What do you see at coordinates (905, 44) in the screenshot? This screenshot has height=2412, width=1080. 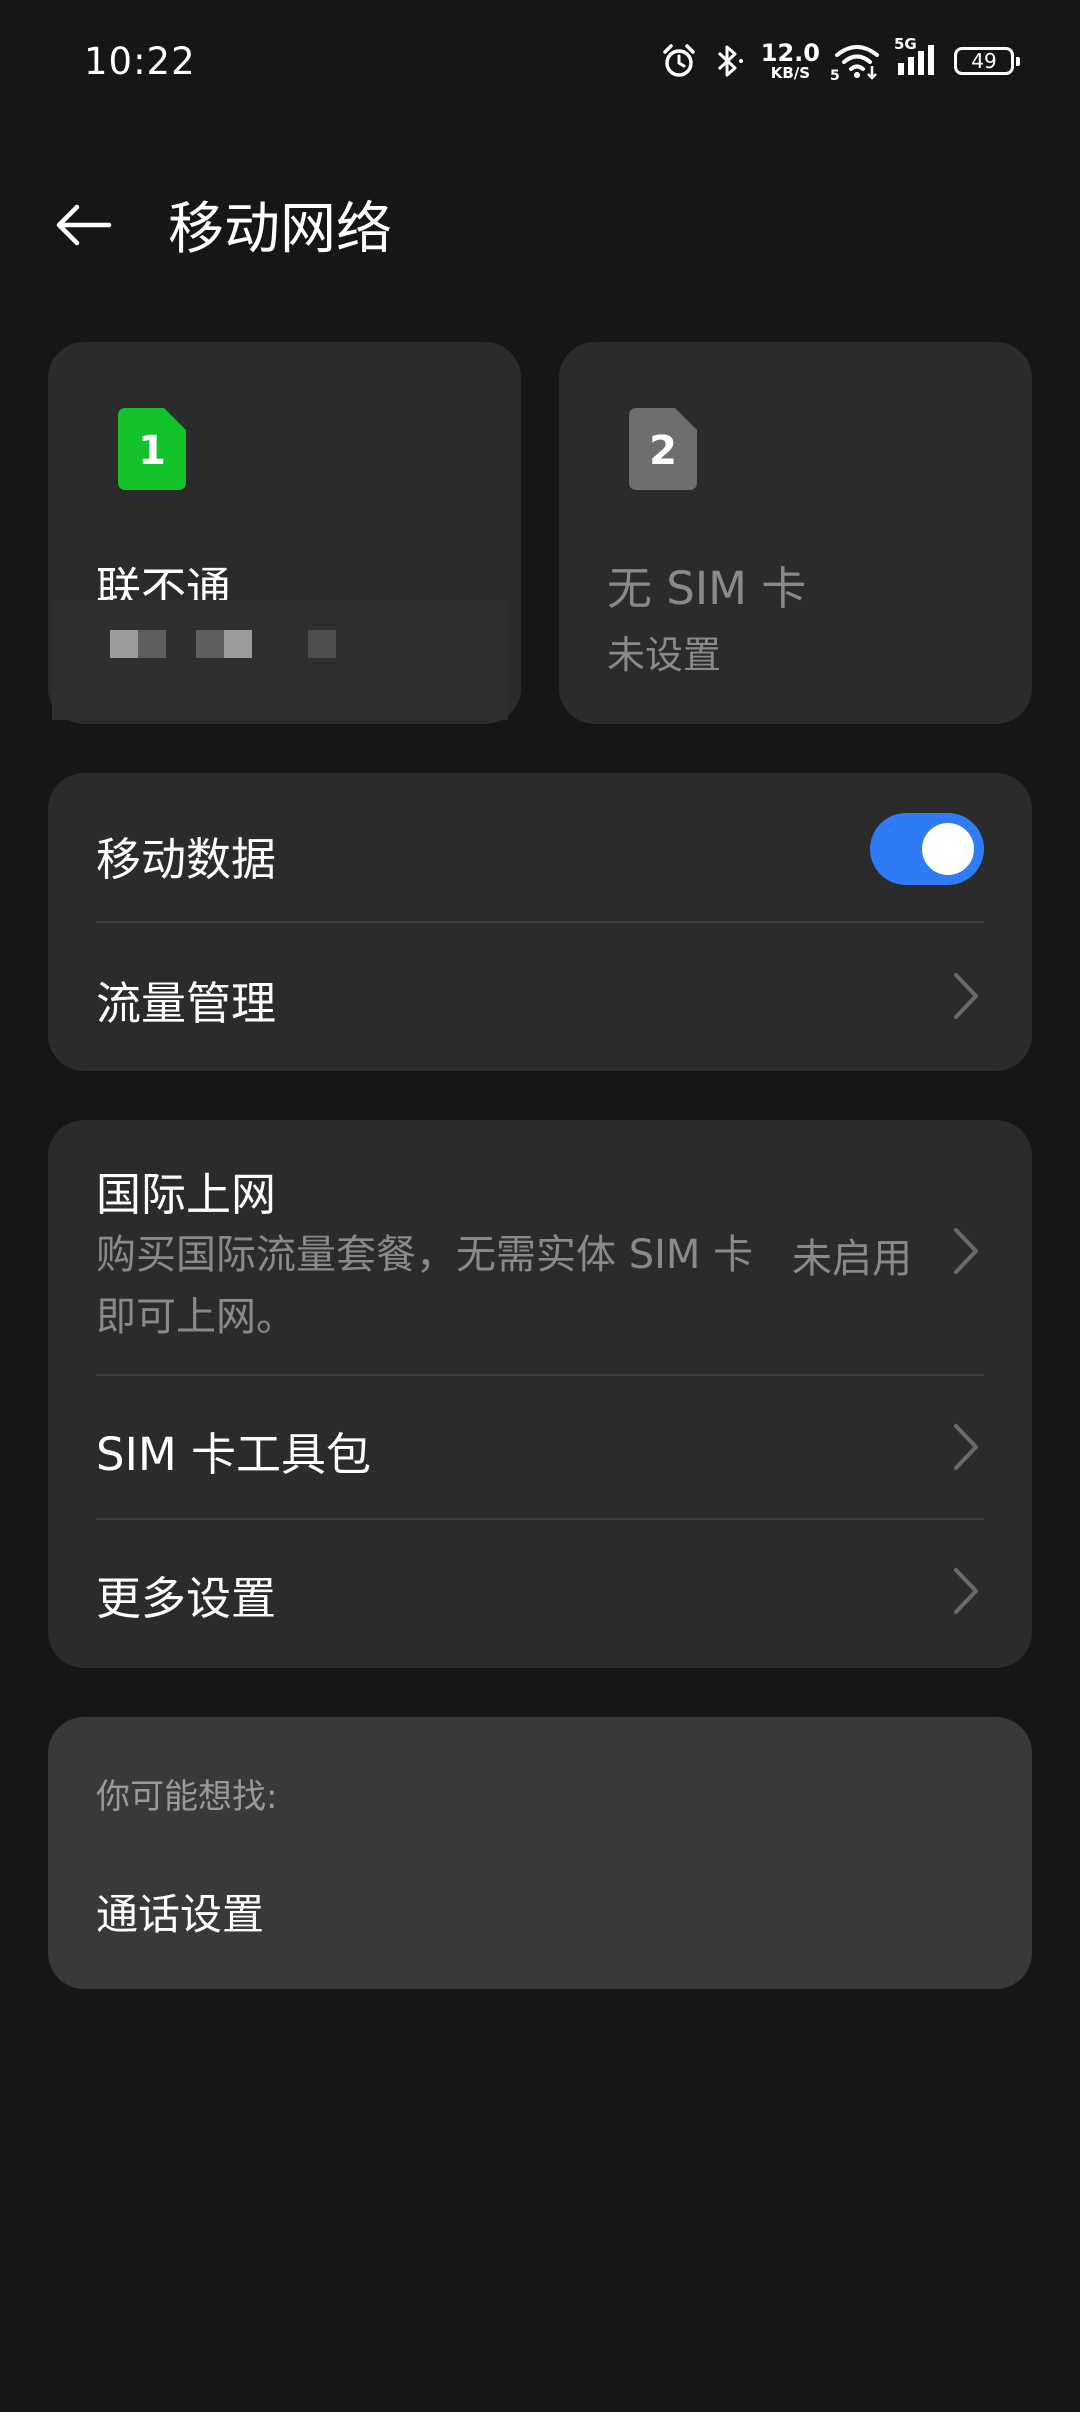 I see `network-type-label: 5G` at bounding box center [905, 44].